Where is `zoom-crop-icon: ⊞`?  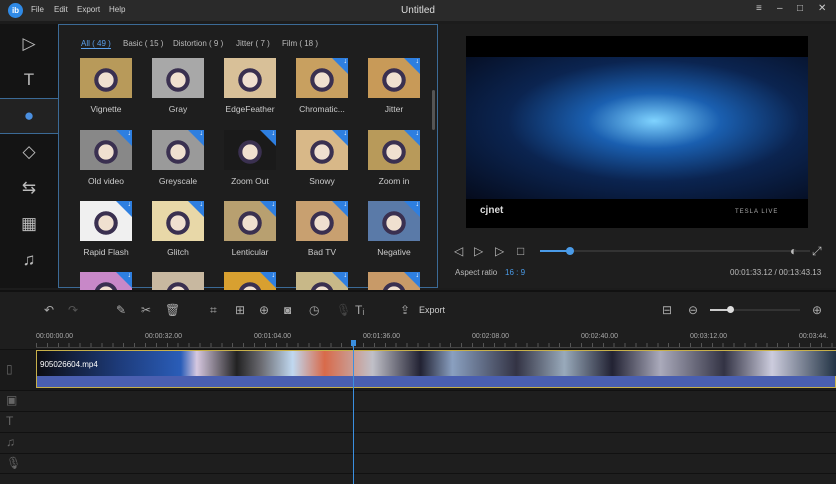
zoom-crop-icon: ⊞ is located at coordinates (240, 310).